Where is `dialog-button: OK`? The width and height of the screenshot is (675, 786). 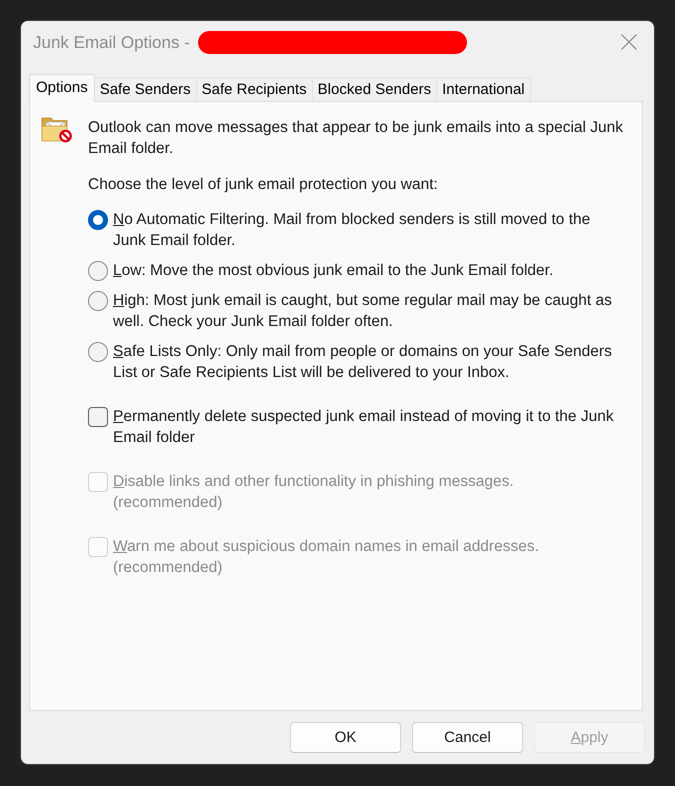 dialog-button: OK is located at coordinates (345, 737).